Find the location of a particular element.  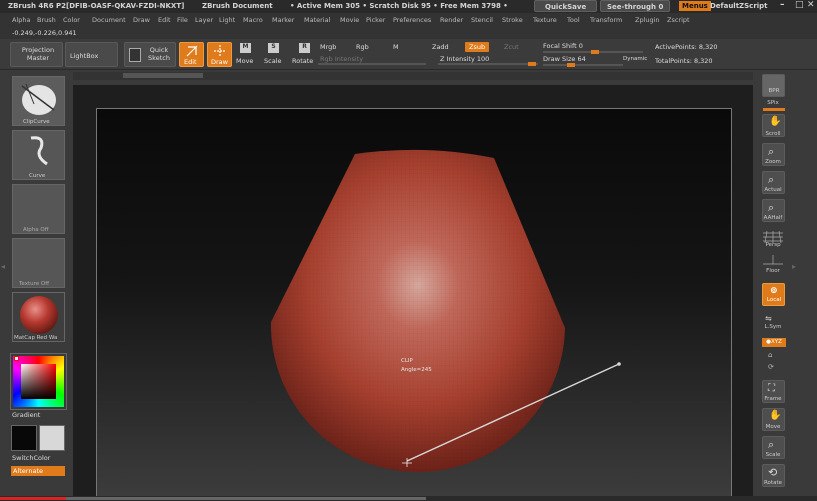

maximize-icon: □ is located at coordinates (799, 5).